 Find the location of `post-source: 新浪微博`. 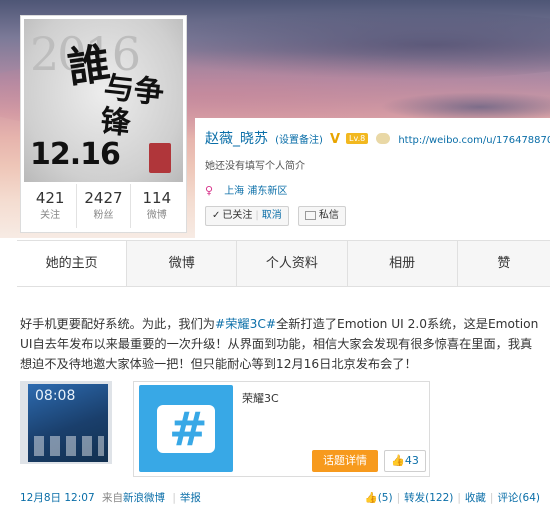

post-source: 新浪微博 is located at coordinates (144, 498).